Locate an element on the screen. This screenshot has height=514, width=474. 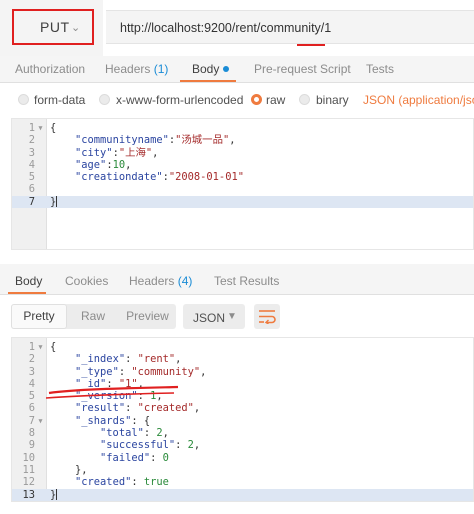
json-punctuation: : { is located at coordinates (141, 420).